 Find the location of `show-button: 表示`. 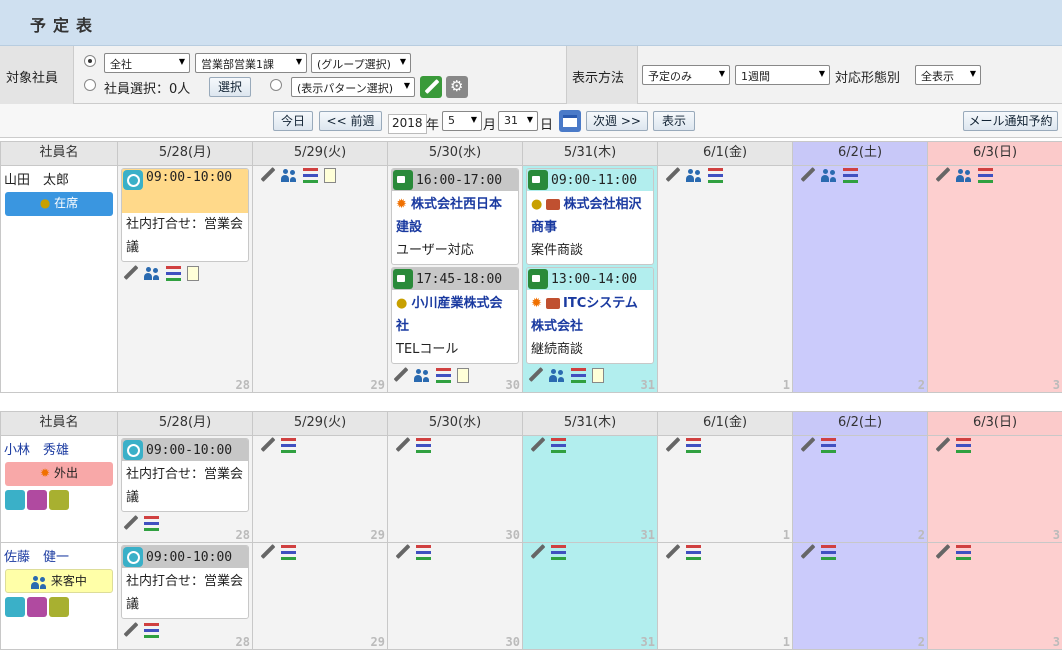

show-button: 表示 is located at coordinates (674, 121).